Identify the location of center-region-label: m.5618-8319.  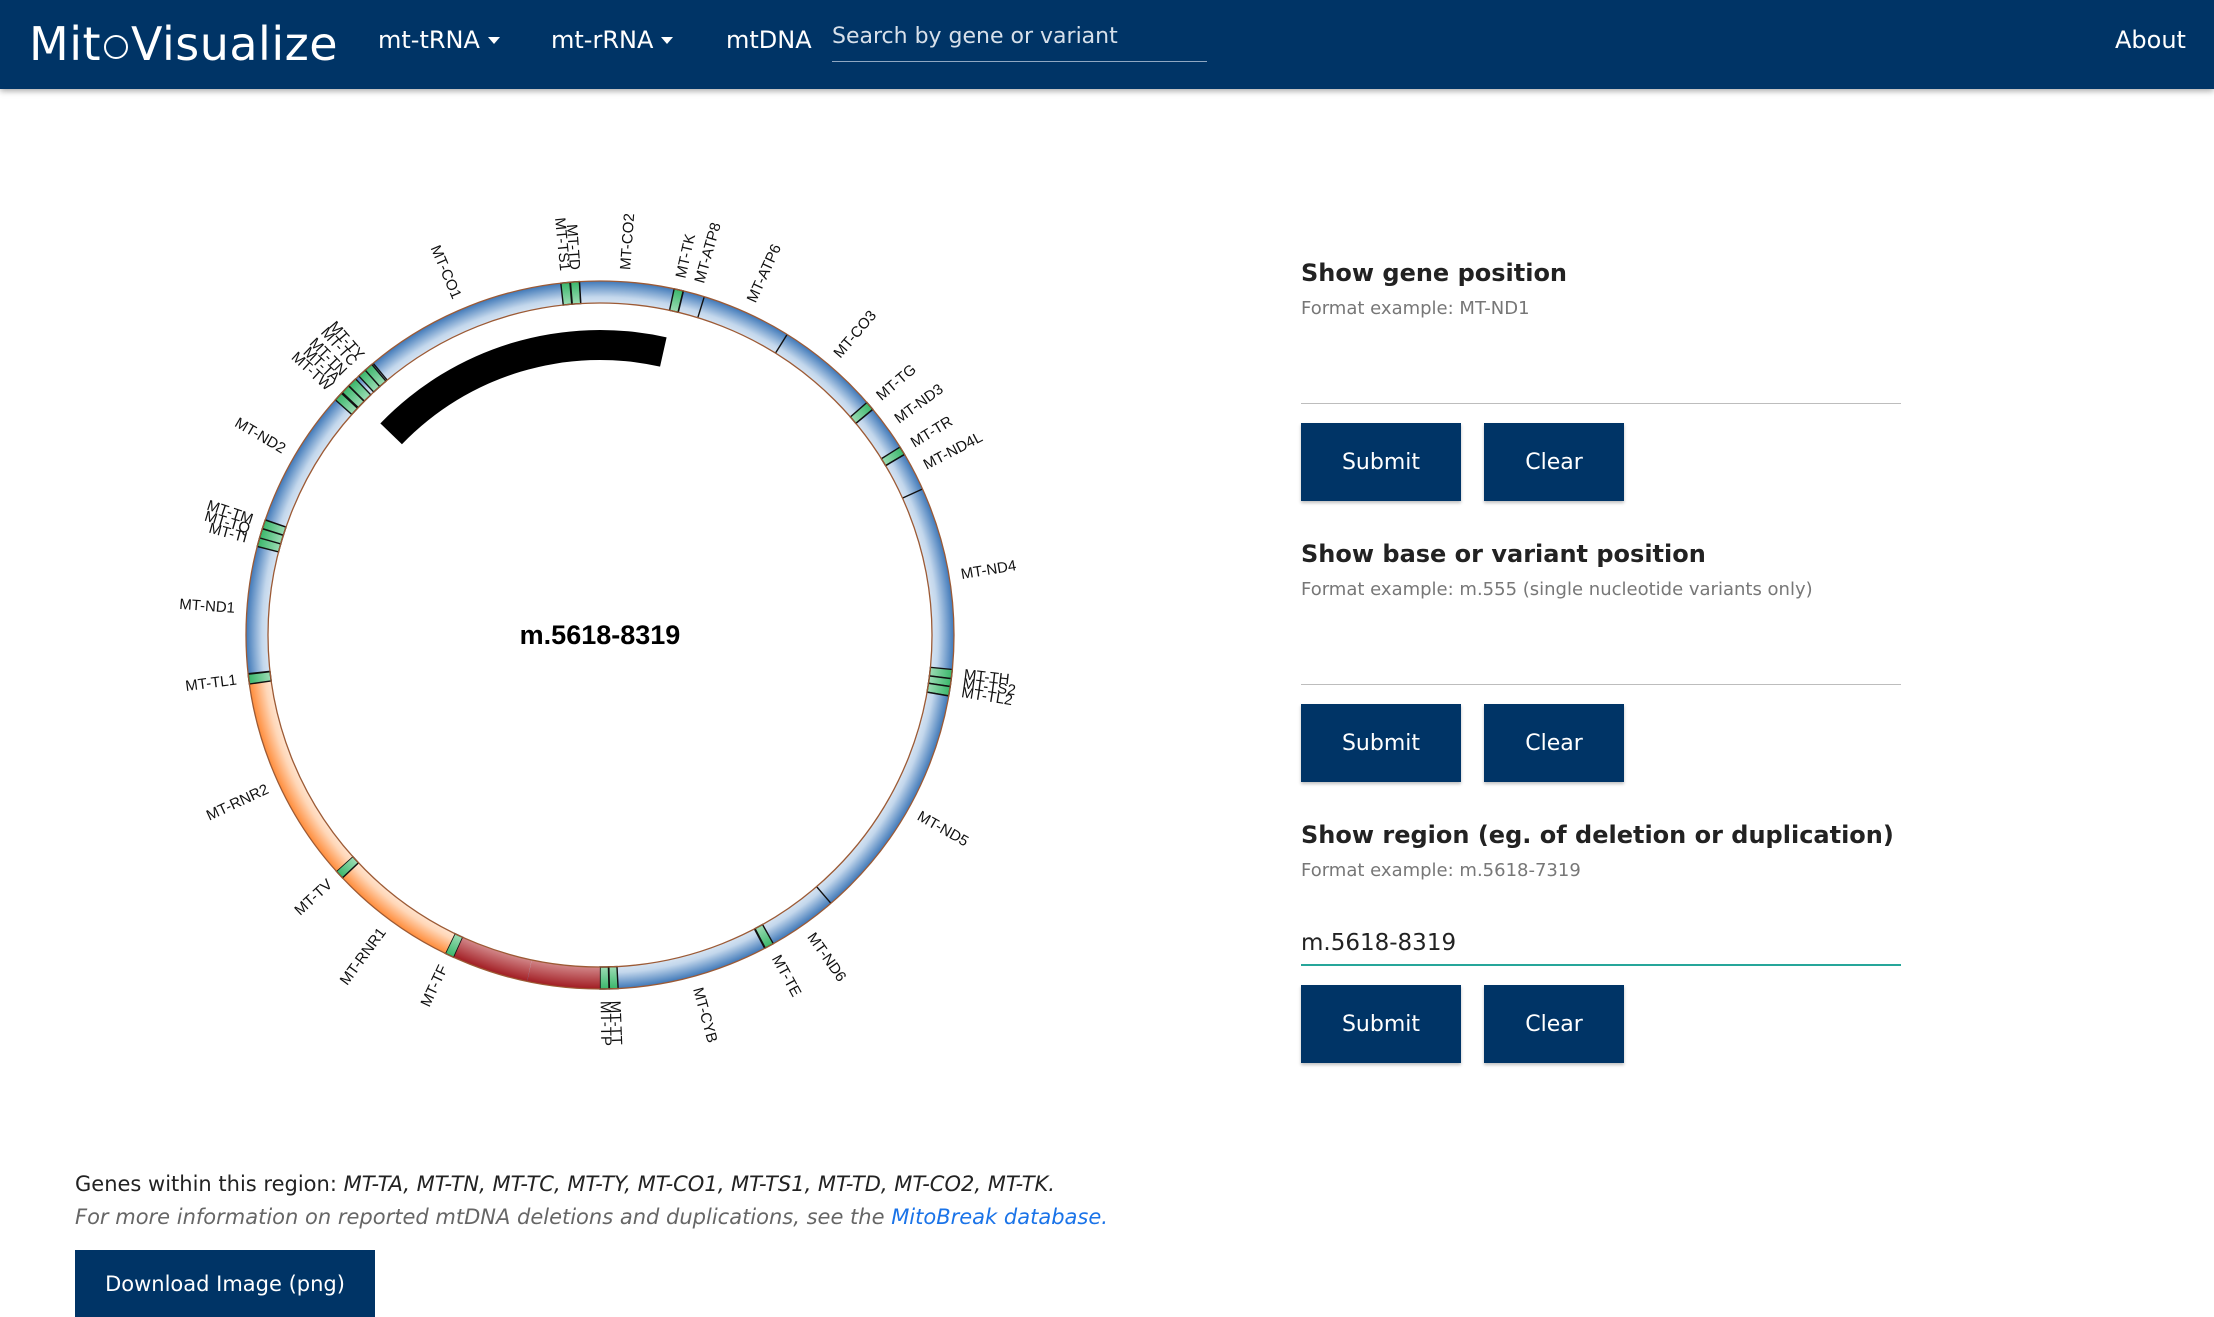
(600, 635).